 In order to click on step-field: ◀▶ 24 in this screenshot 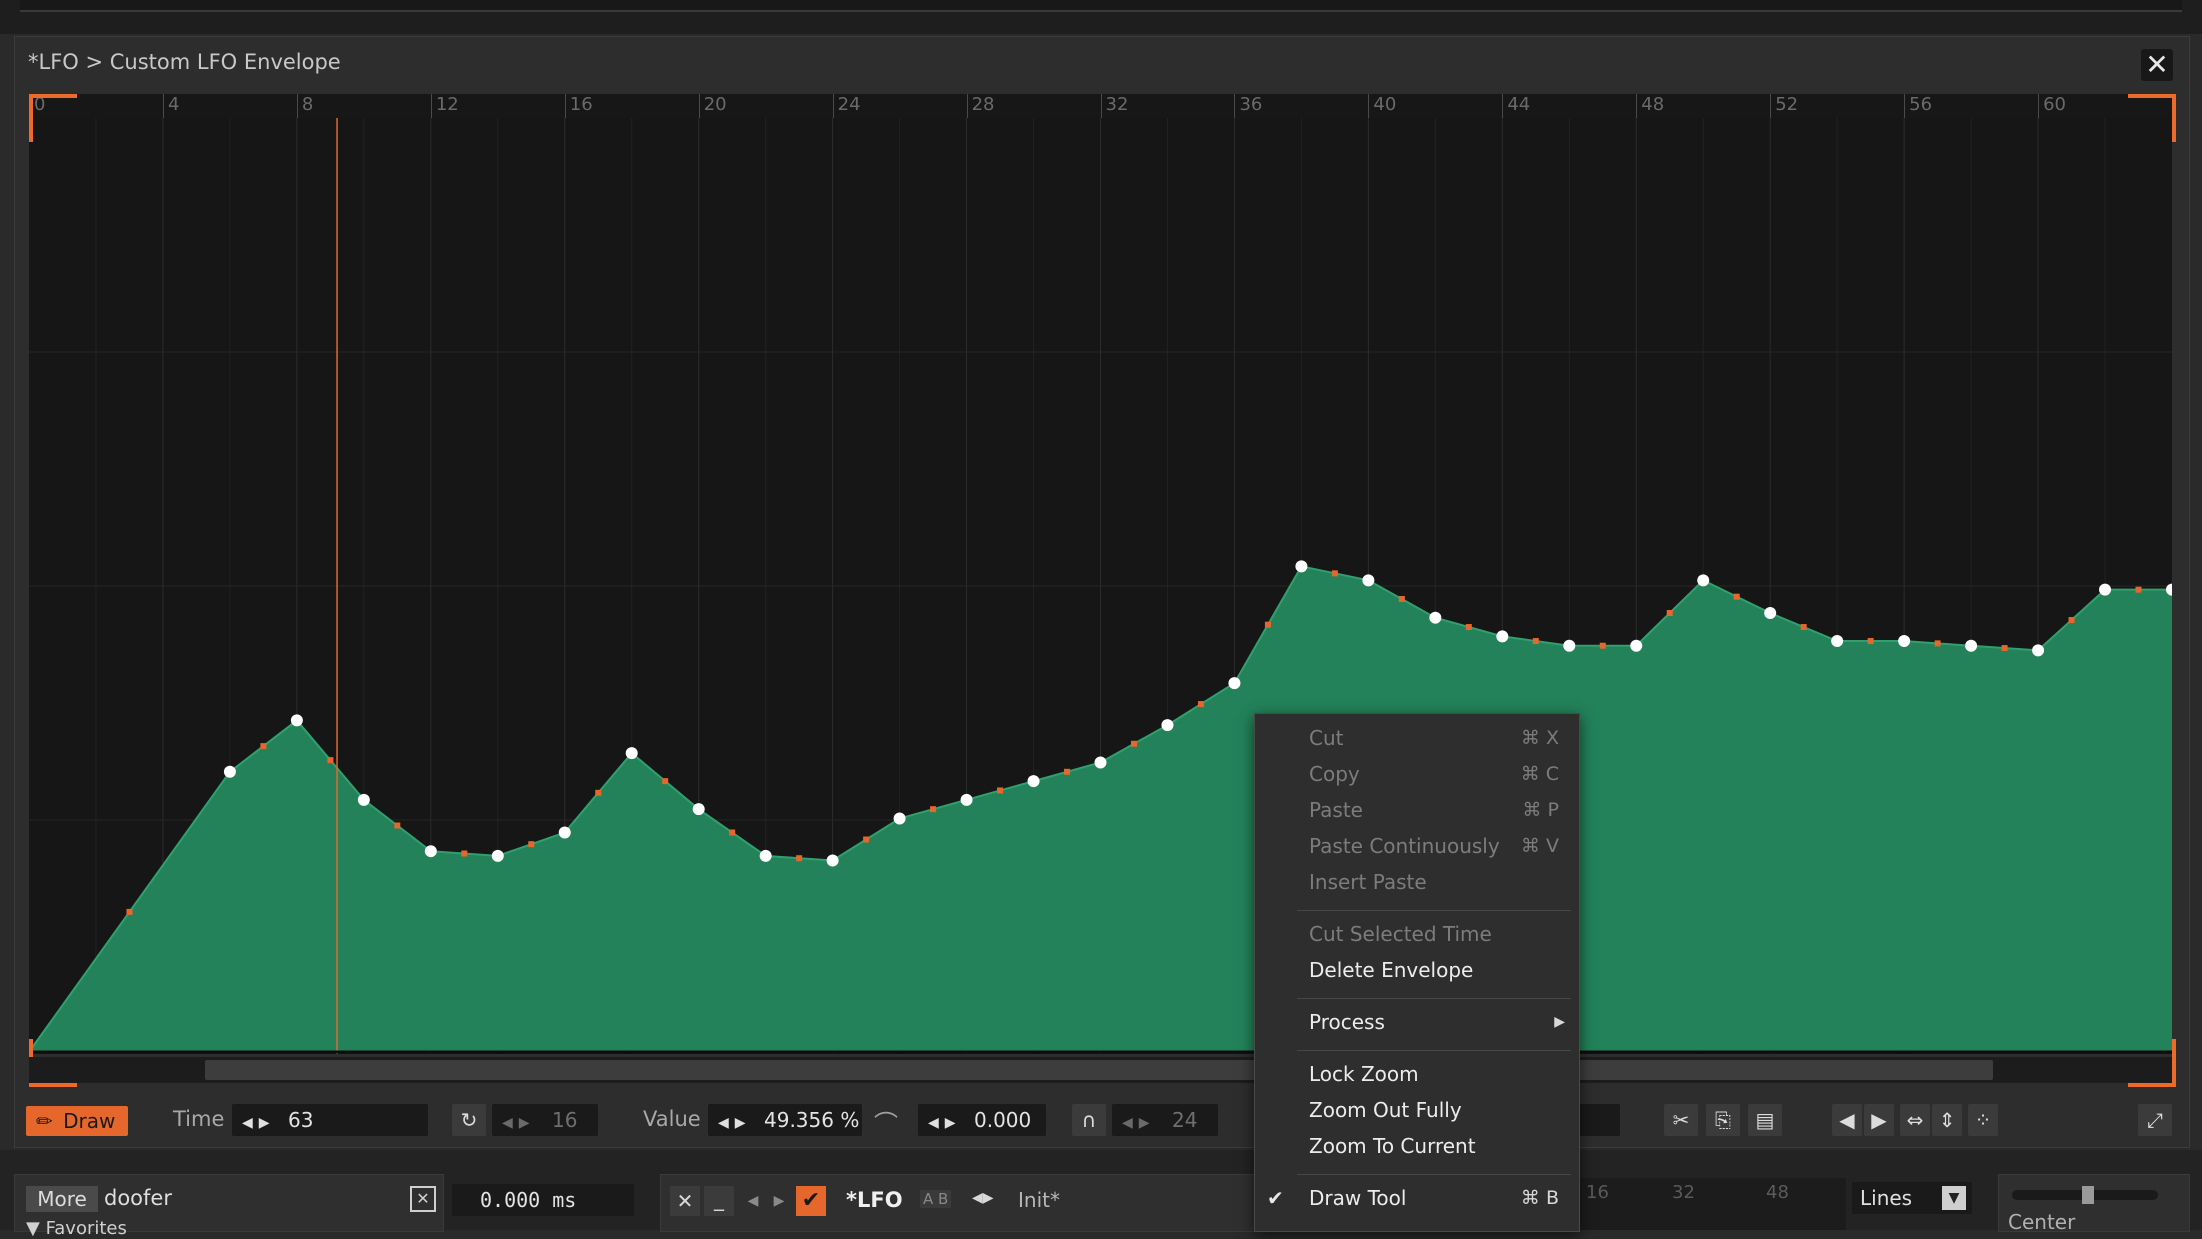, I will do `click(1165, 1120)`.